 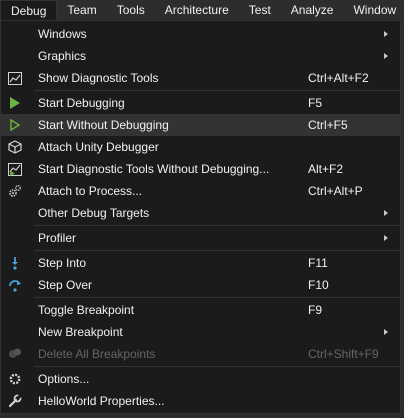 What do you see at coordinates (200, 238) in the screenshot?
I see `menu-item-profiler: Profiler` at bounding box center [200, 238].